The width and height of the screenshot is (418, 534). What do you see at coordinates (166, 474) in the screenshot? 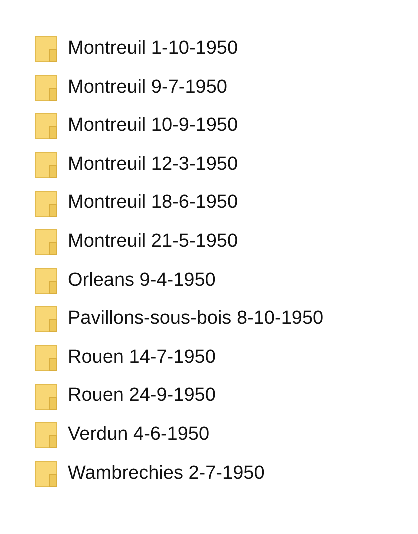
I see `folder-name: Wambrechies 2-7-1950` at bounding box center [166, 474].